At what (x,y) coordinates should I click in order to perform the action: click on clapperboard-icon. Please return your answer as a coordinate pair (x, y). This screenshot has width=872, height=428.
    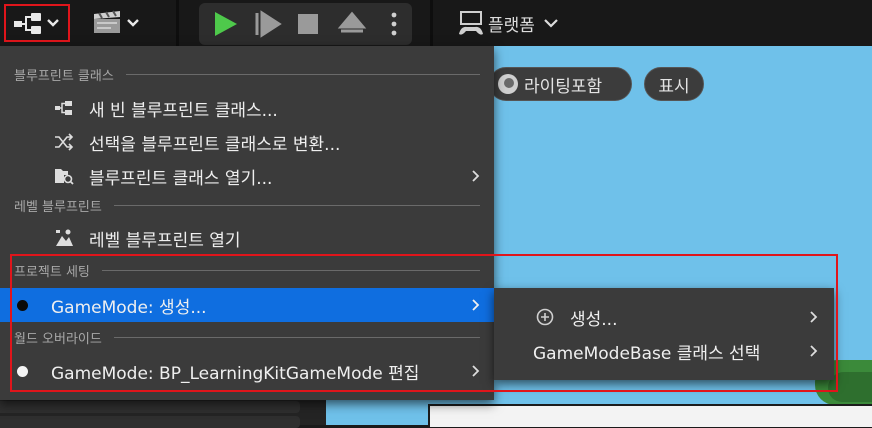
    Looking at the image, I should click on (116, 21).